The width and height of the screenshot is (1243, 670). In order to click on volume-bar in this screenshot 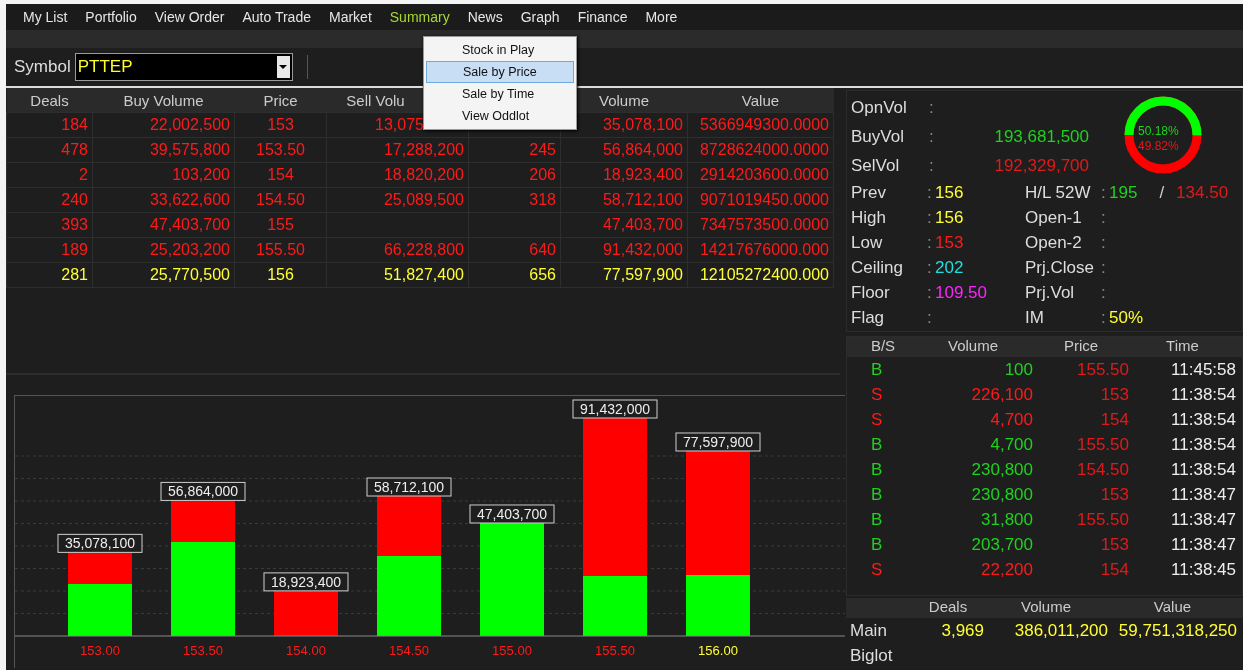, I will do `click(306, 613)`.